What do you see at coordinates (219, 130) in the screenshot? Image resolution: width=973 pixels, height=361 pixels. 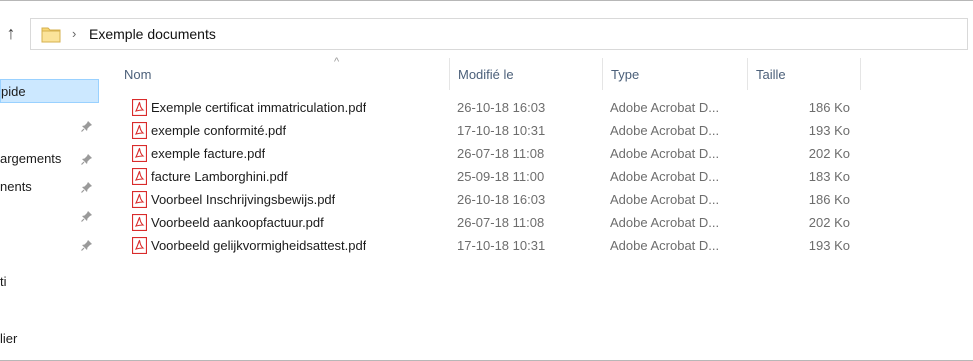 I see `file-name: exemple conformité.pdf` at bounding box center [219, 130].